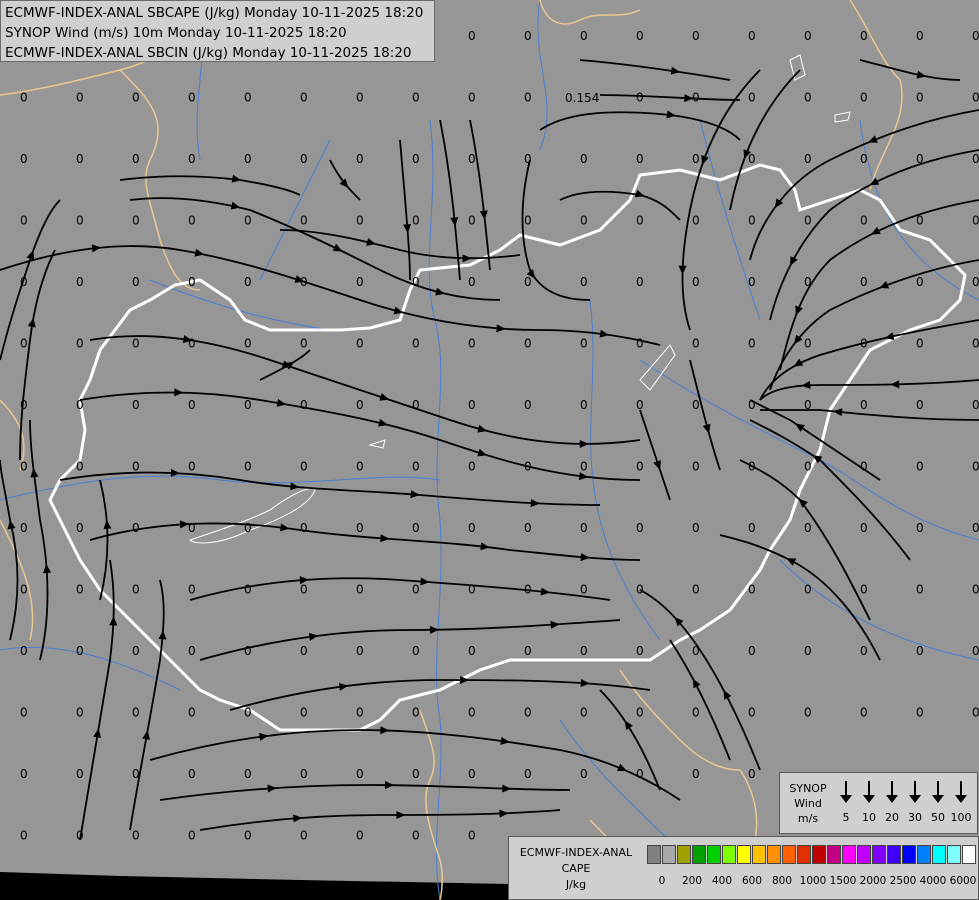  I want to click on cape-scale-label: 4000, so click(933, 881).